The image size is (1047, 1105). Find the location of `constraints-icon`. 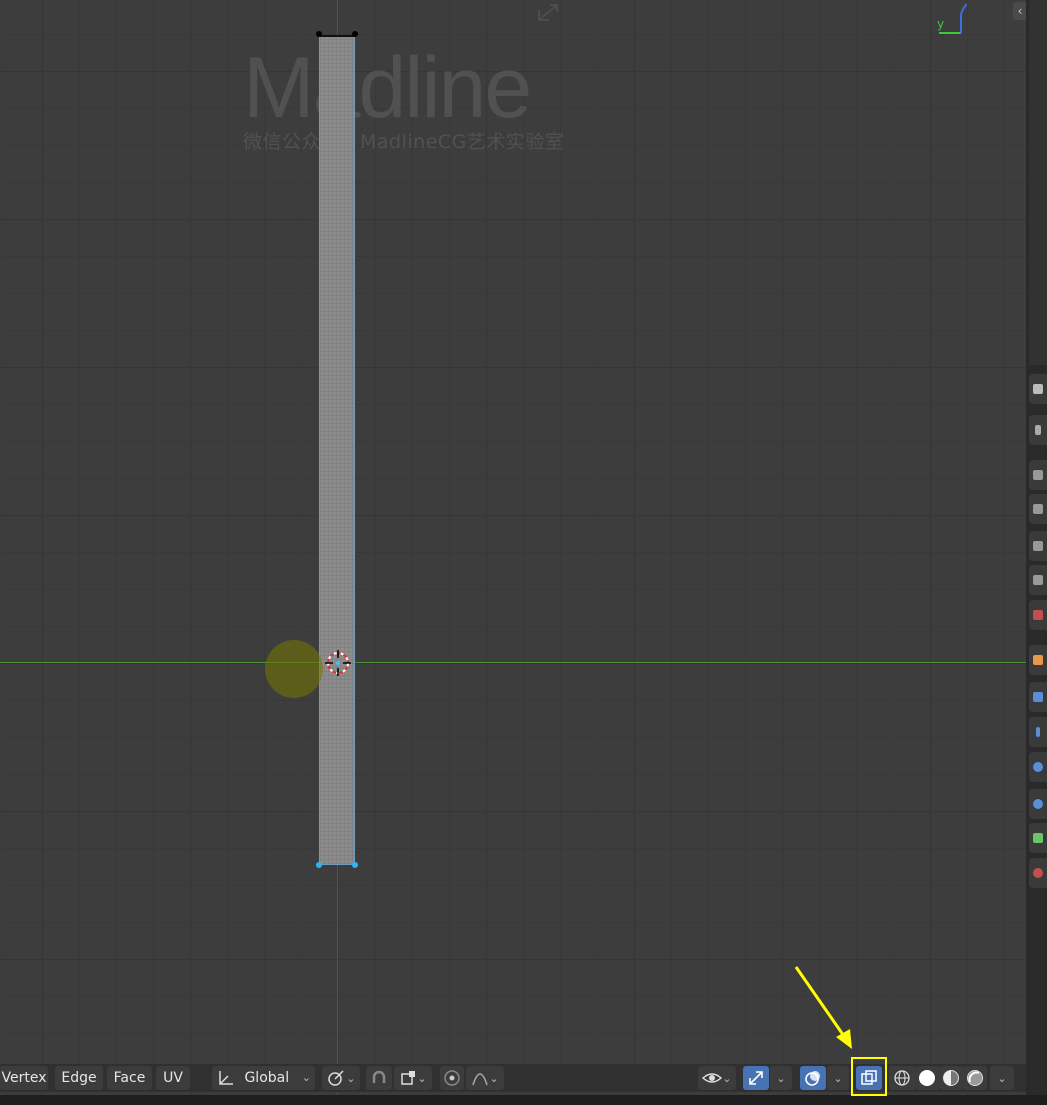

constraints-icon is located at coordinates (1038, 804).